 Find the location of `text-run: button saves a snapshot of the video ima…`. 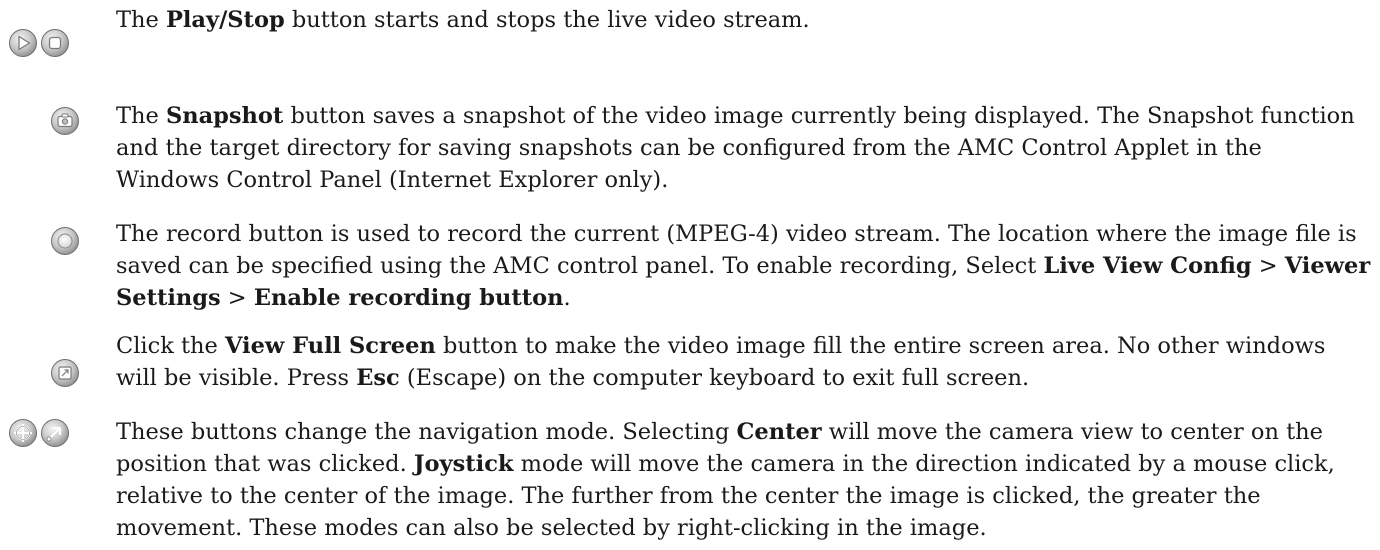

text-run: button saves a snapshot of the video ima… is located at coordinates (735, 148).